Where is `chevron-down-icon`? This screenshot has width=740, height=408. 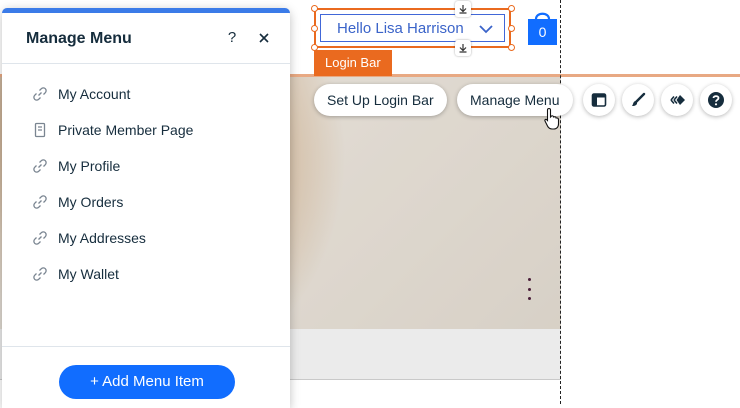 chevron-down-icon is located at coordinates (486, 29).